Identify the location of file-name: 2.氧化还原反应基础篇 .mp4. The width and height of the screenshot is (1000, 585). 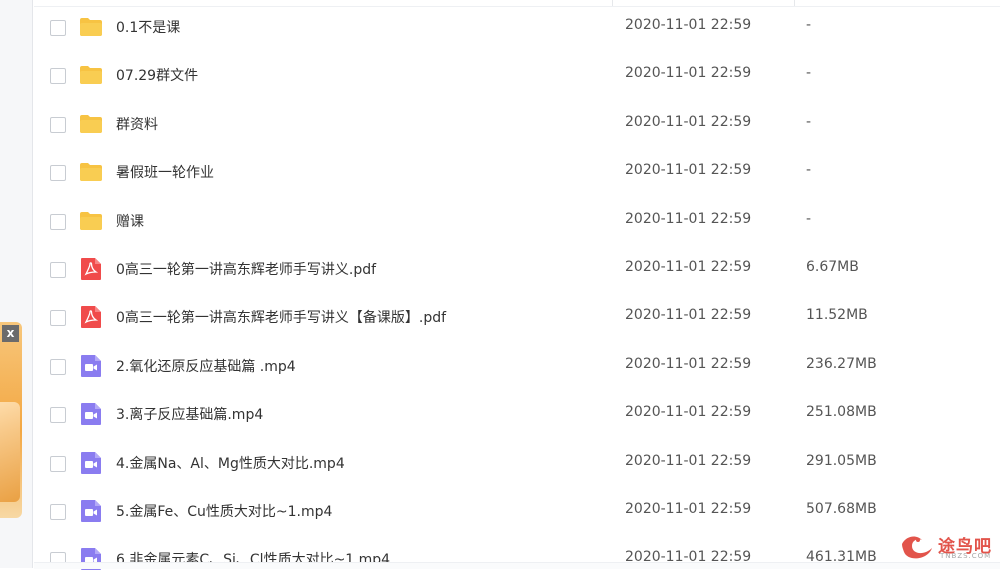
(206, 366).